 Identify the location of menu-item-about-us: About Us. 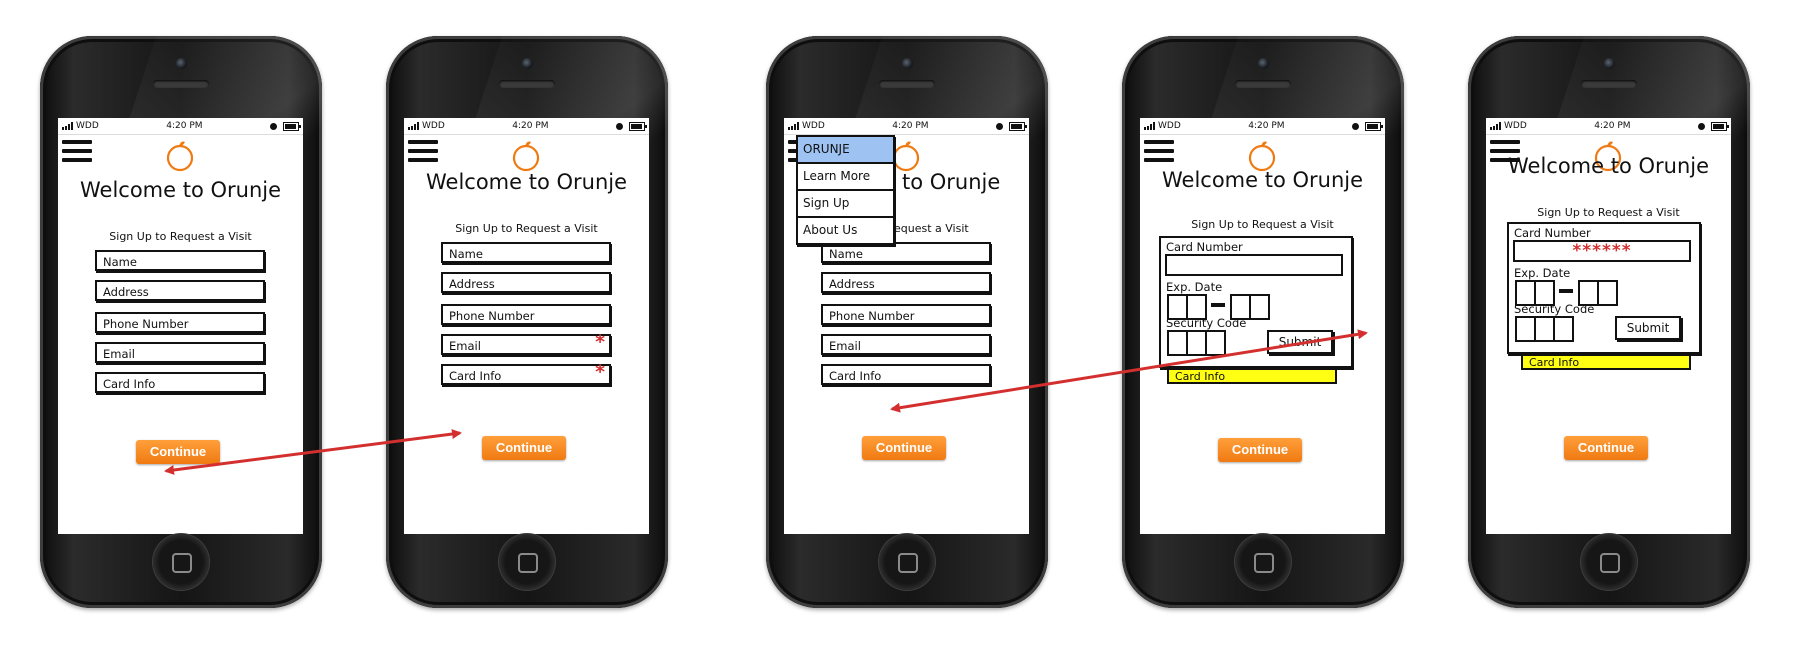
(845, 230).